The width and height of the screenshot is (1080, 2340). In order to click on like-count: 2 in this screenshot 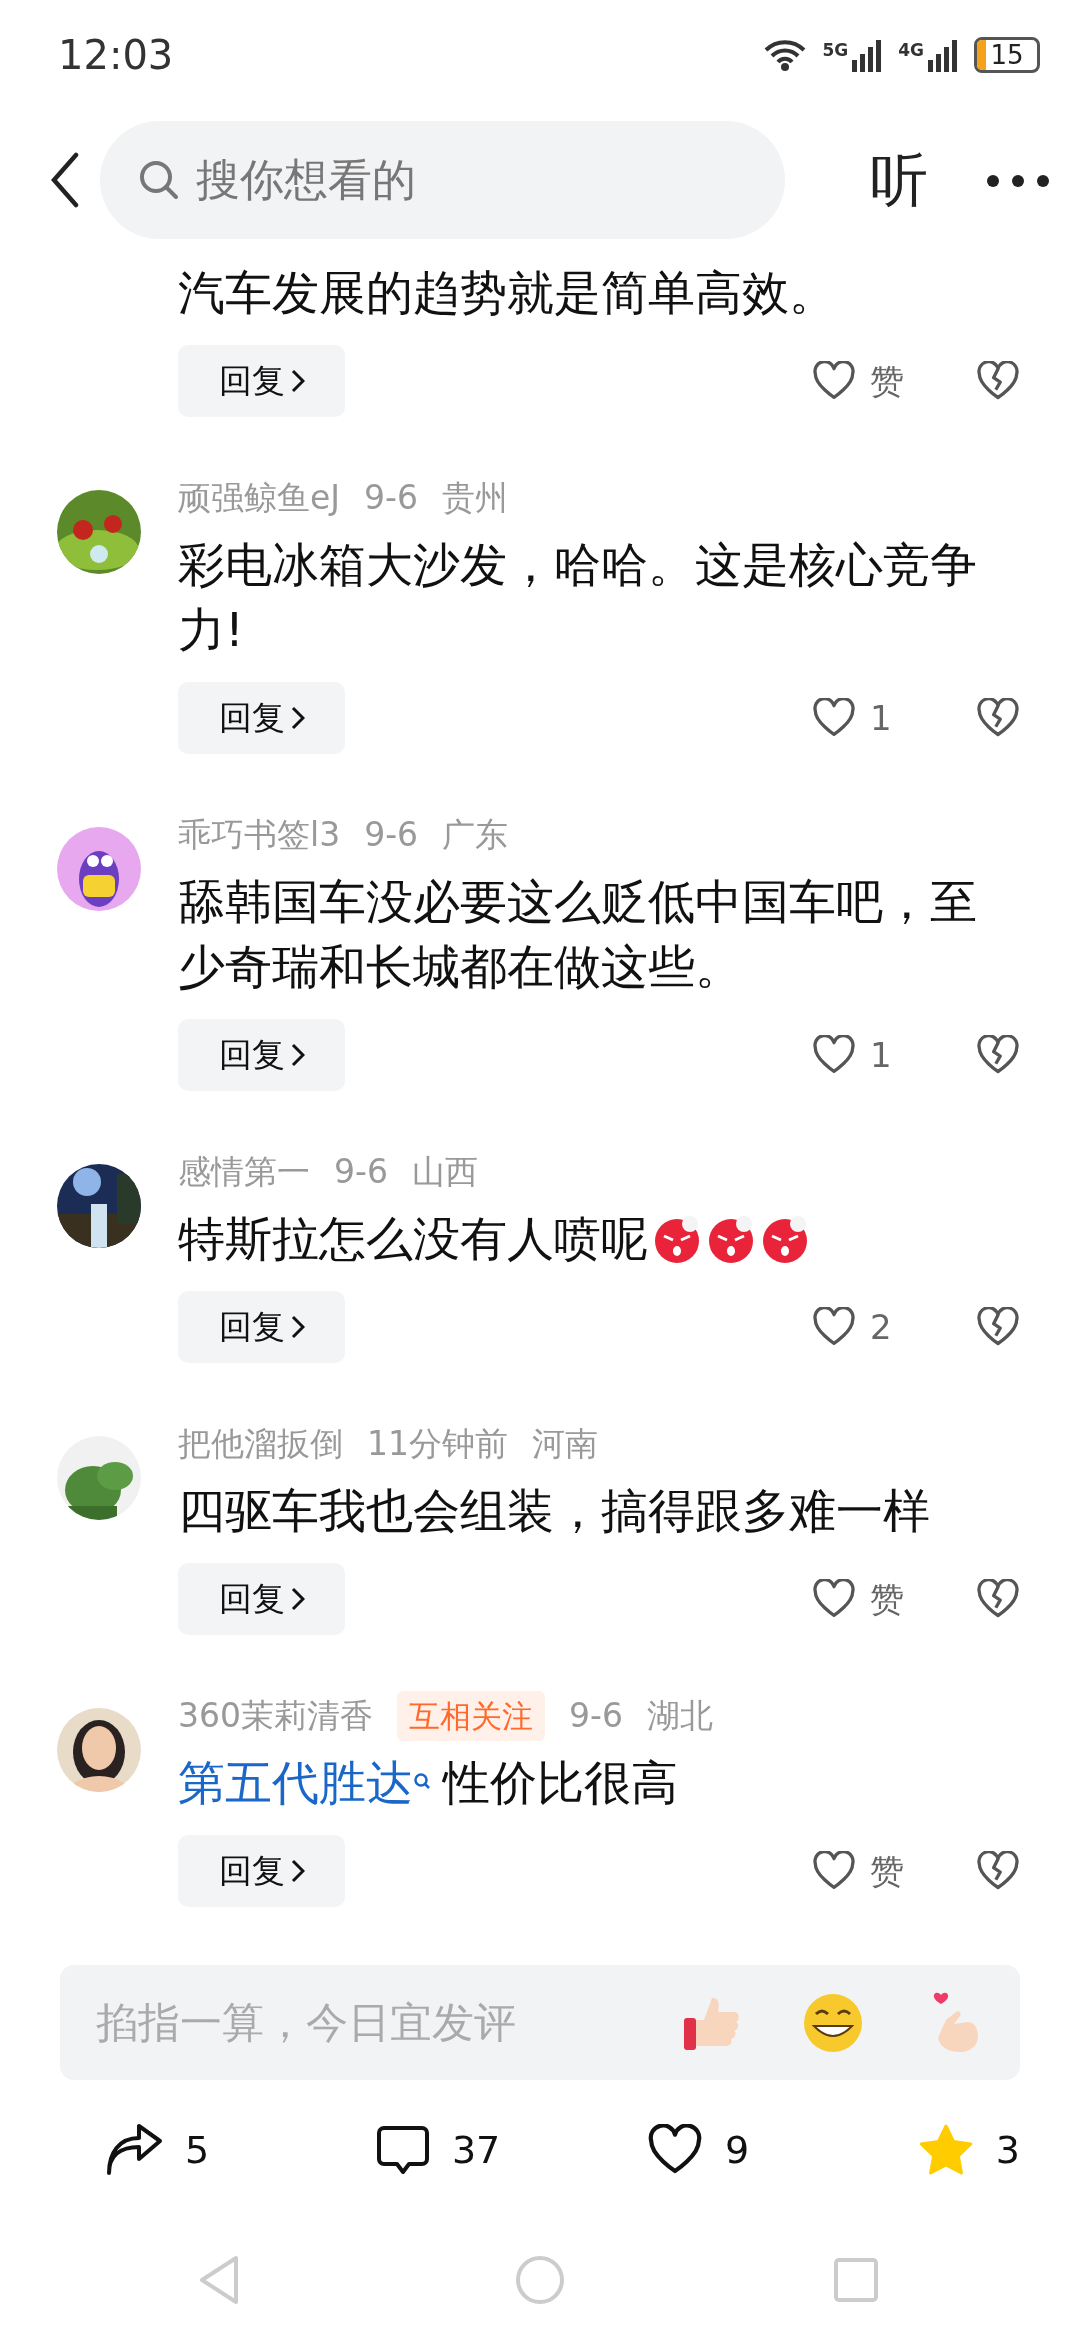, I will do `click(881, 1327)`.